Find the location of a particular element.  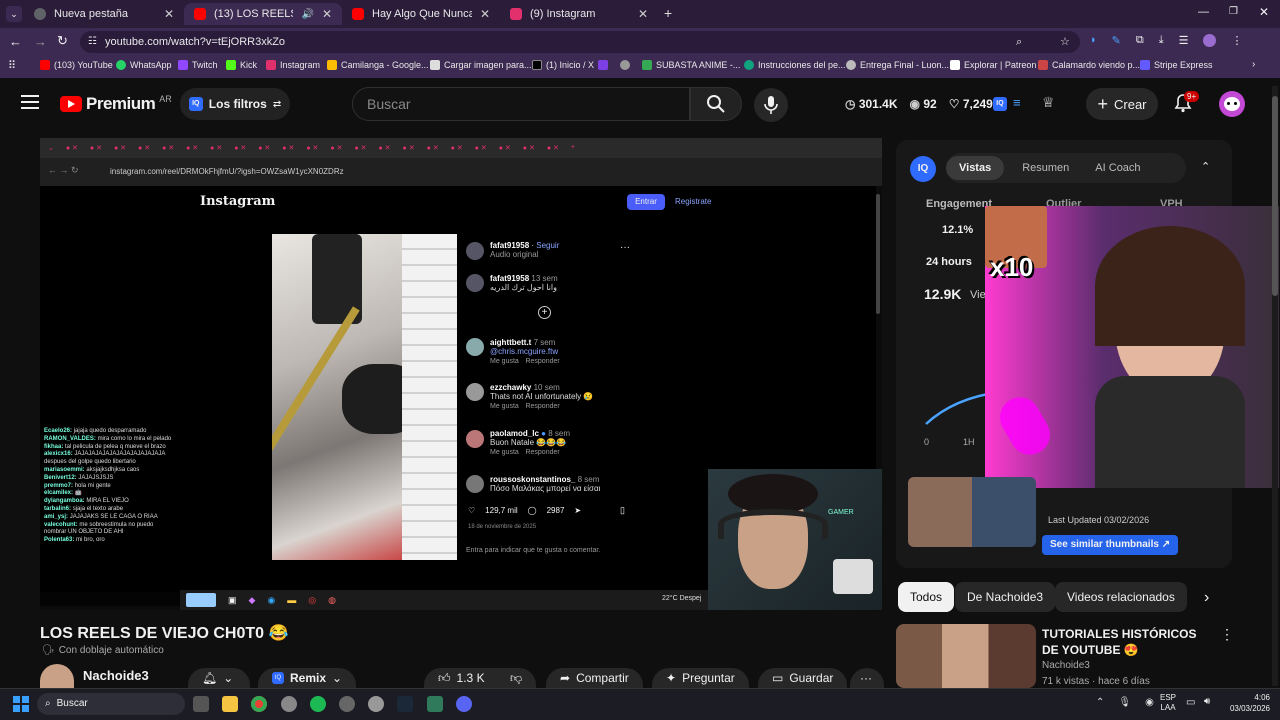

bookmark-star-icon: ☆ is located at coordinates (1065, 42).